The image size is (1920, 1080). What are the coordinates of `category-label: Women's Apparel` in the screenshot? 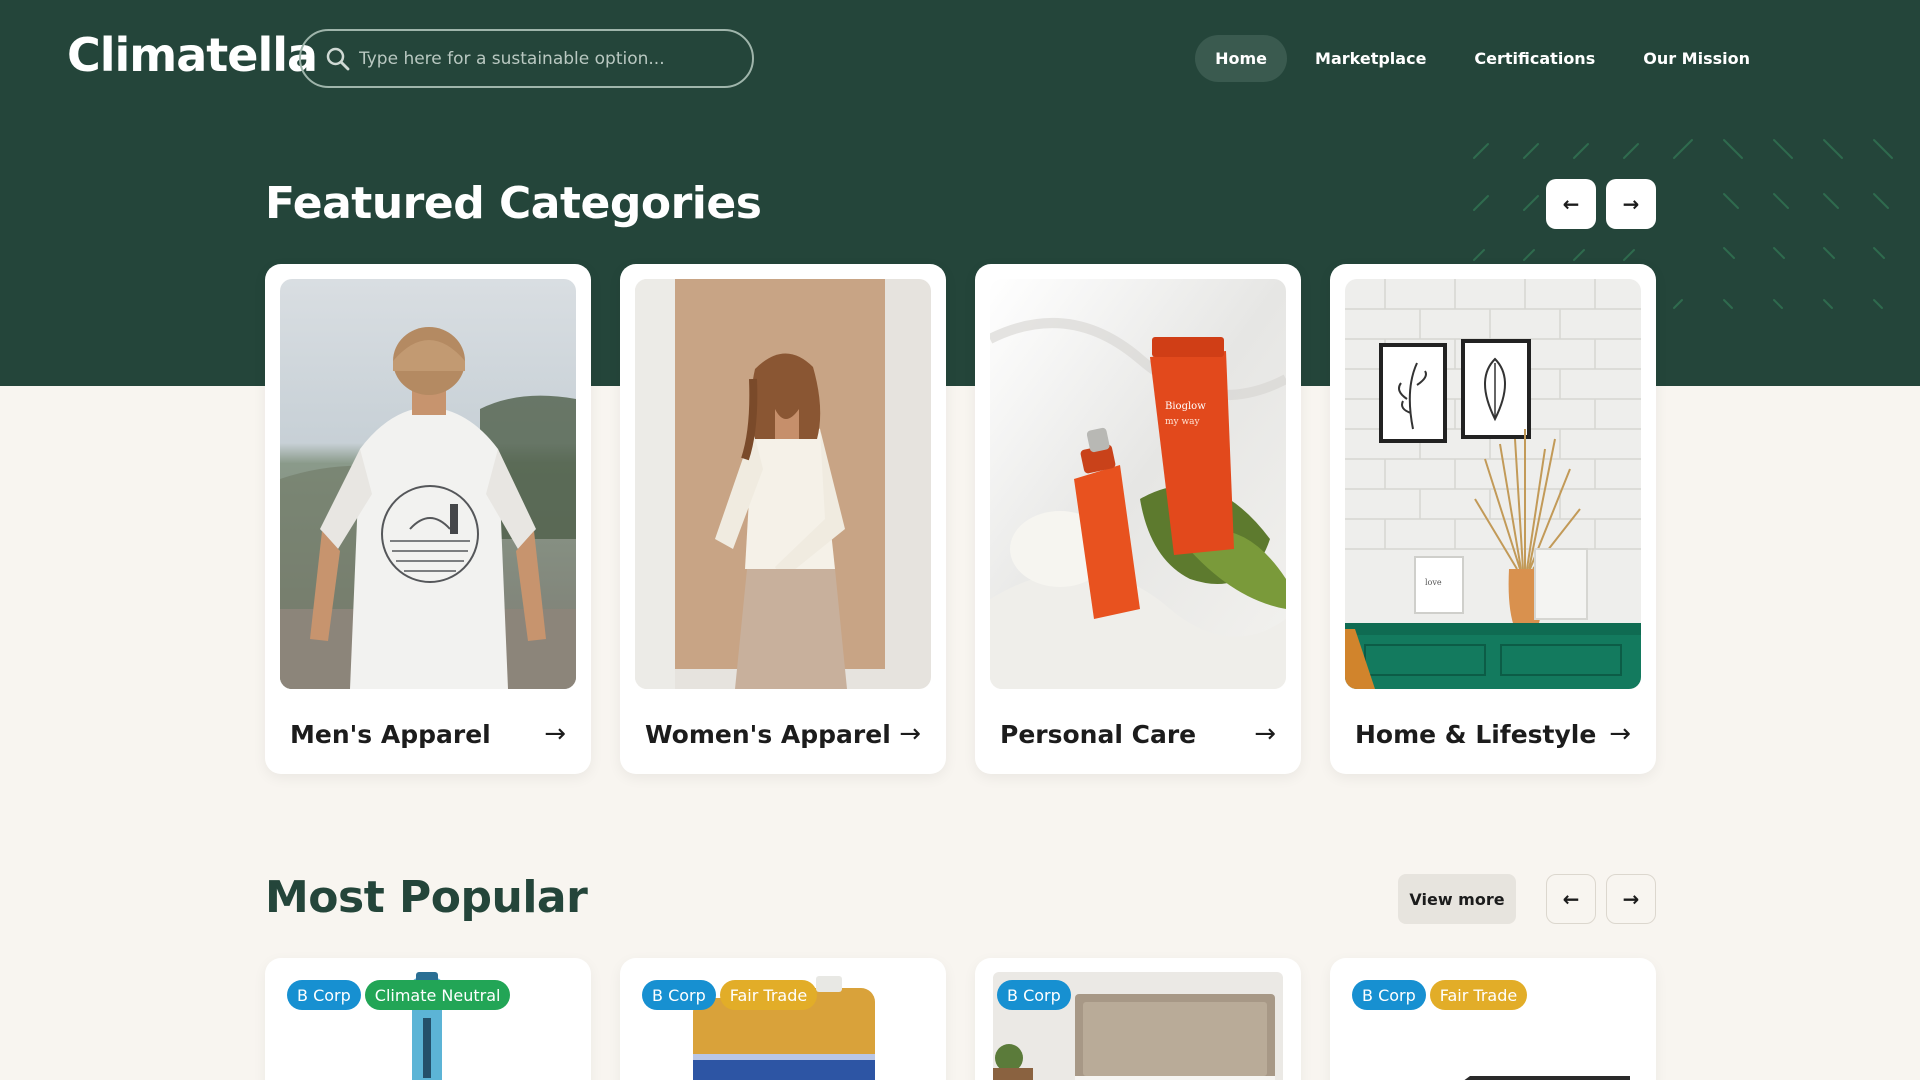 It's located at (768, 734).